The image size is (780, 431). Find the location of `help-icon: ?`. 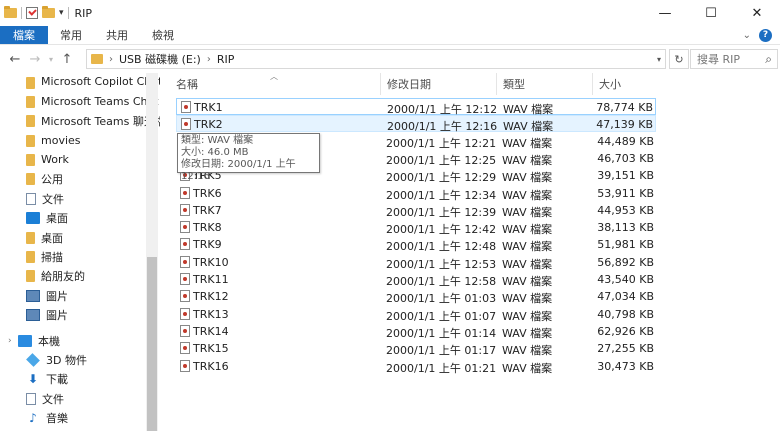

help-icon: ? is located at coordinates (765, 35).